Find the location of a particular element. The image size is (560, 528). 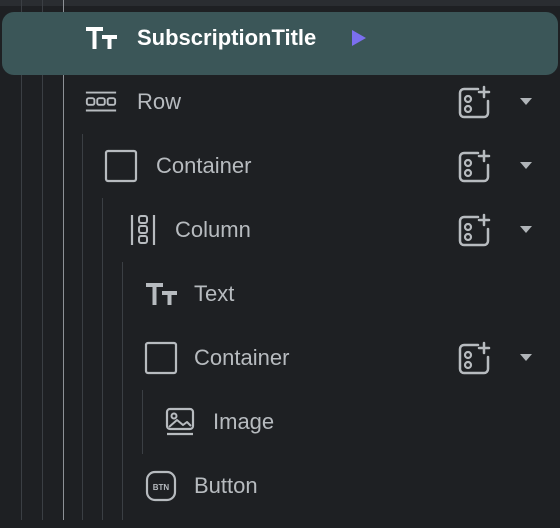

row-icon is located at coordinates (101, 102).